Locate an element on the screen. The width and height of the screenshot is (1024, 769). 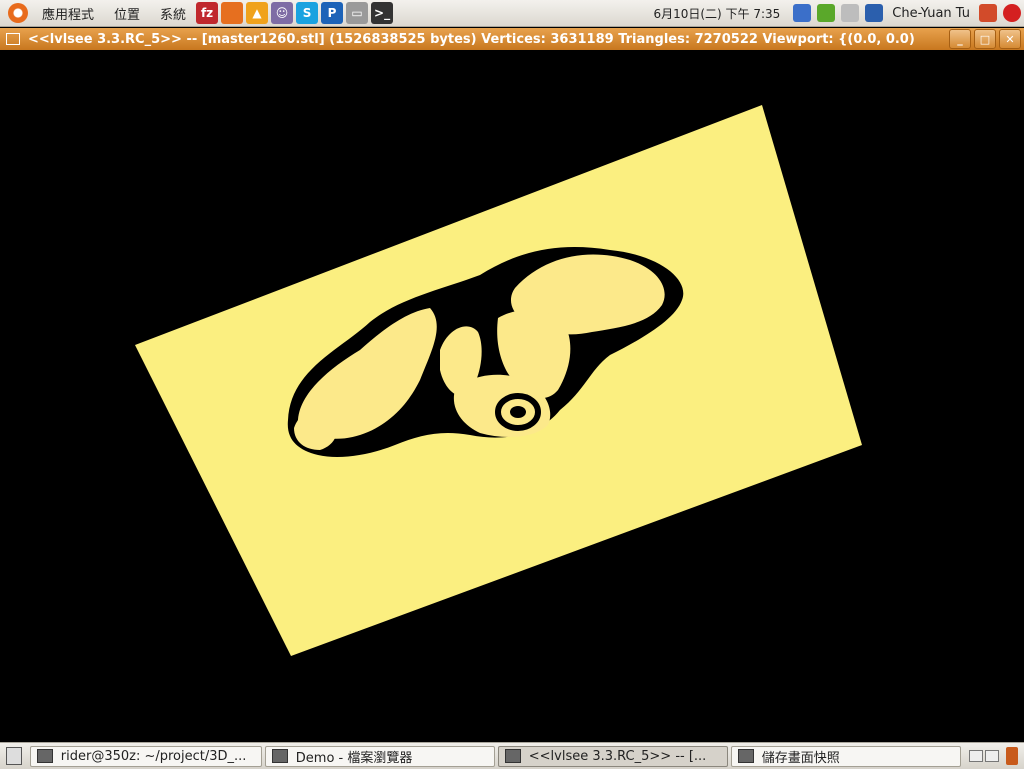
bluetooth-icon is located at coordinates (802, 13).